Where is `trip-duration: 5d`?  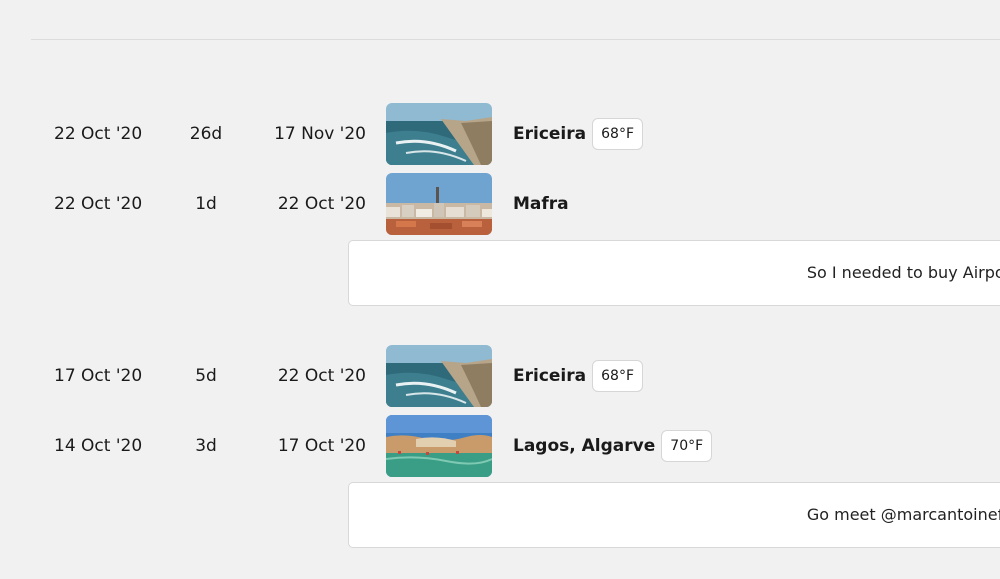
trip-duration: 5d is located at coordinates (206, 376).